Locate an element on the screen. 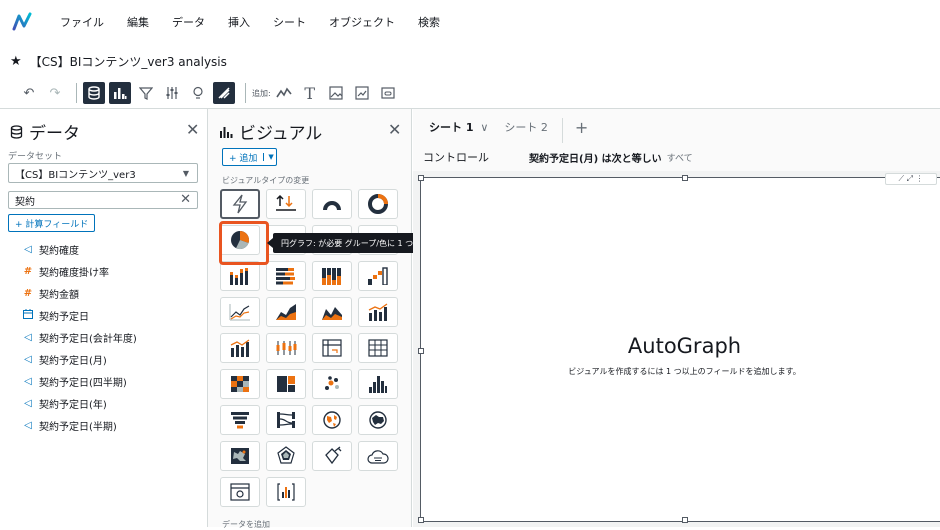 The image size is (940, 530). highcharts-icon is located at coordinates (286, 492).